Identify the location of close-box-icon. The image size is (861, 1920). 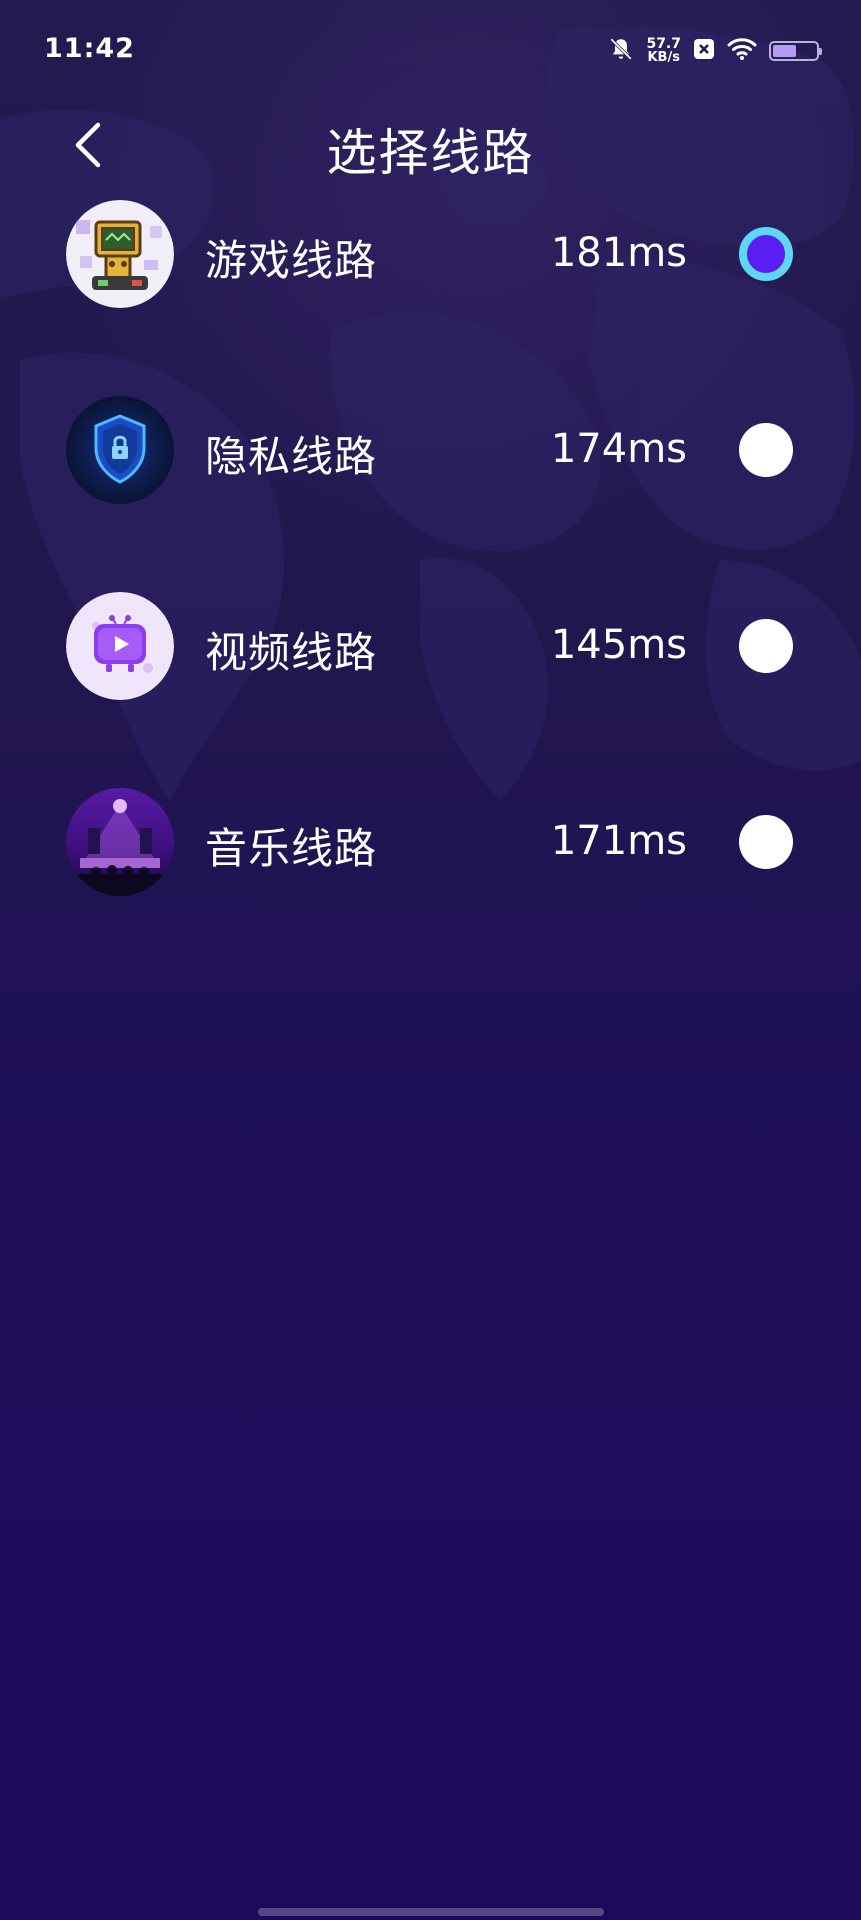
(704, 51).